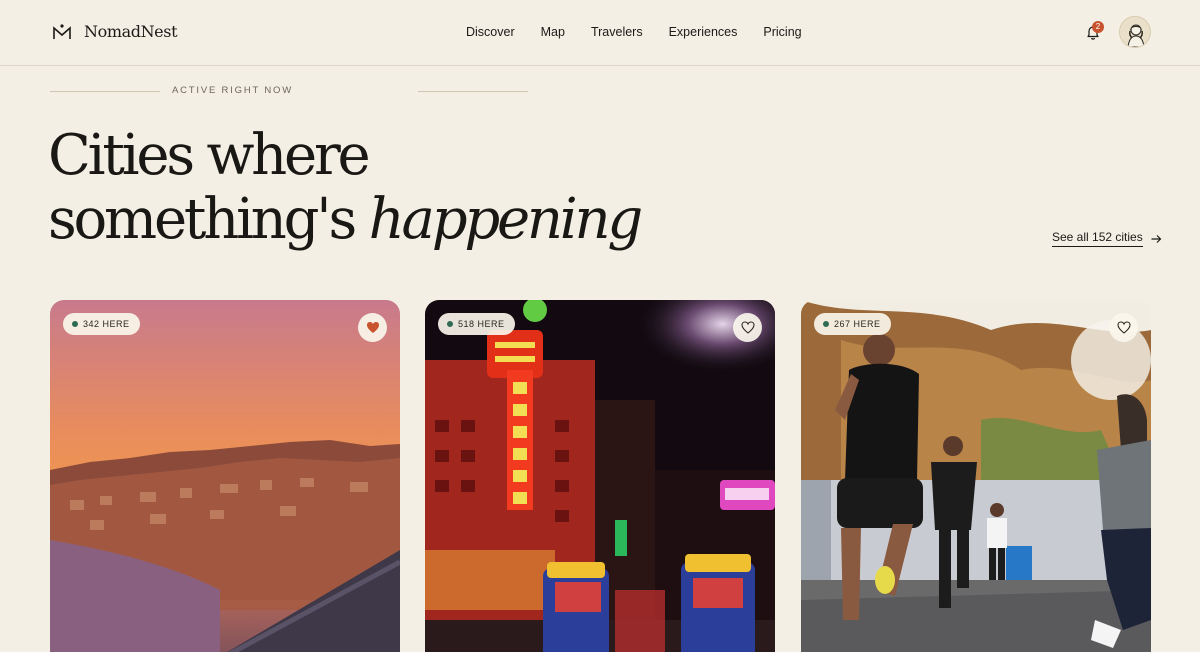  I want to click on travelers-count-badge: 518 HERE, so click(476, 324).